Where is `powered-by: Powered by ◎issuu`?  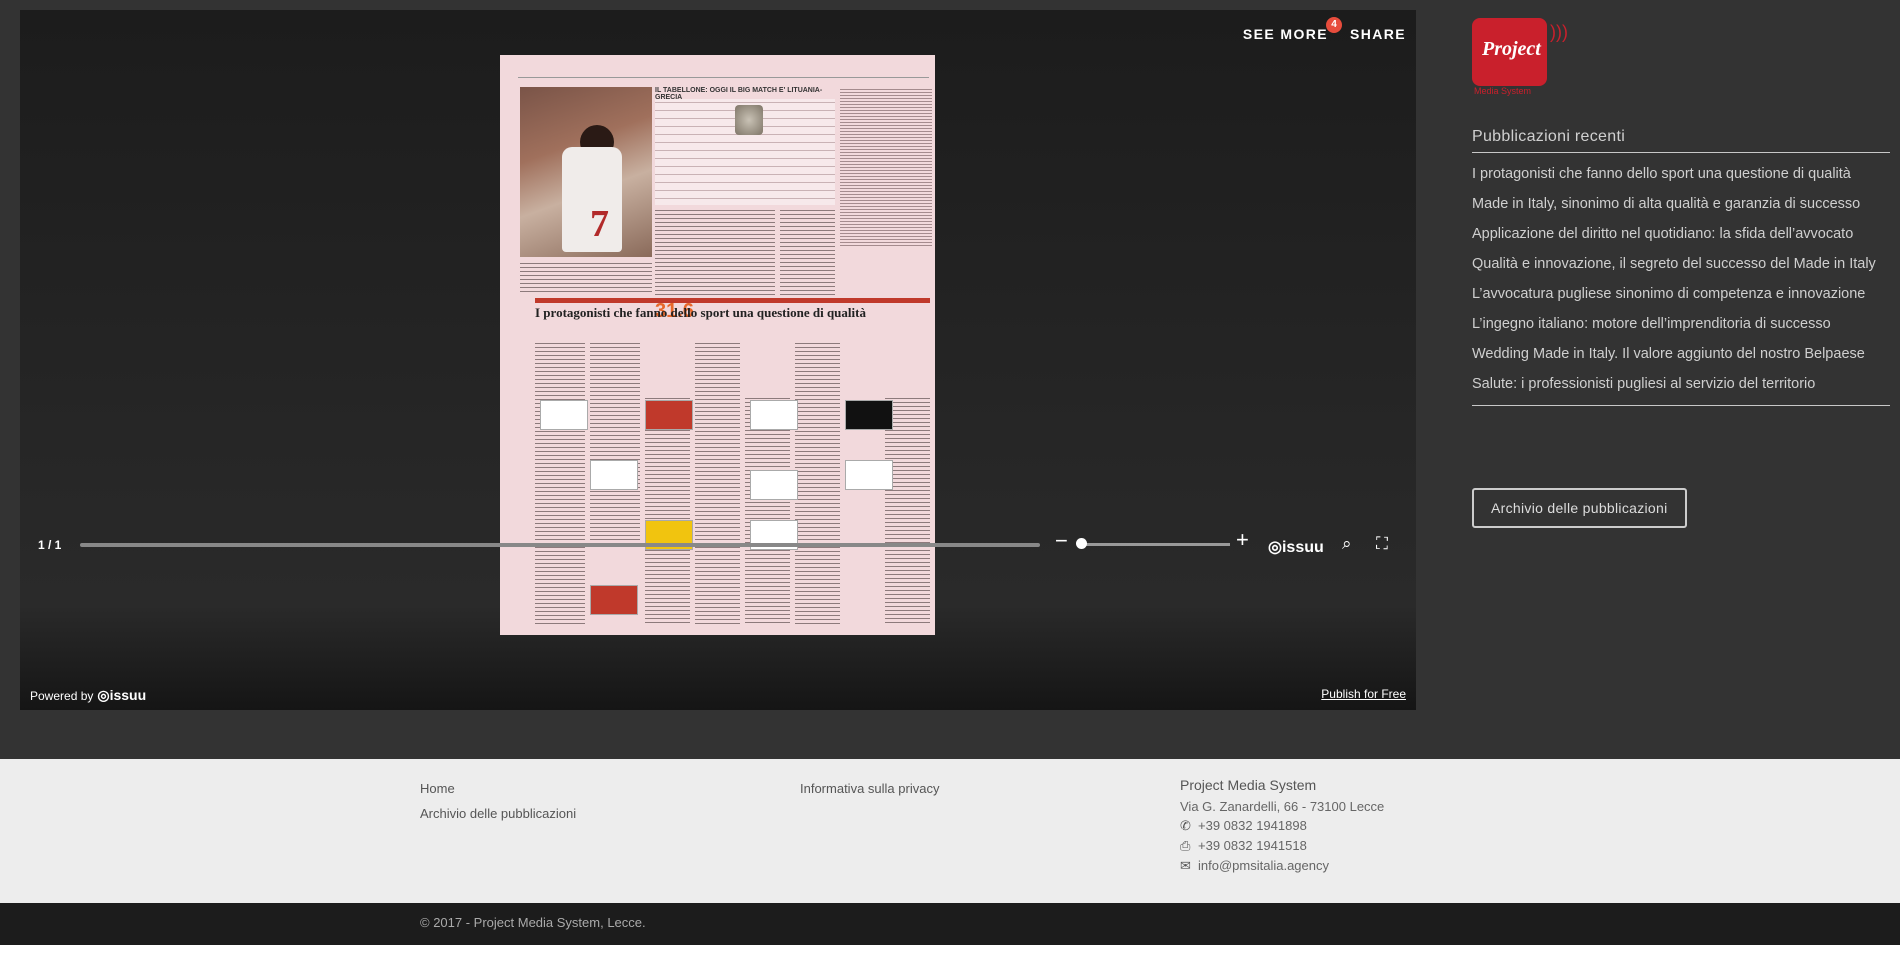
powered-by: Powered by ◎issuu is located at coordinates (88, 695).